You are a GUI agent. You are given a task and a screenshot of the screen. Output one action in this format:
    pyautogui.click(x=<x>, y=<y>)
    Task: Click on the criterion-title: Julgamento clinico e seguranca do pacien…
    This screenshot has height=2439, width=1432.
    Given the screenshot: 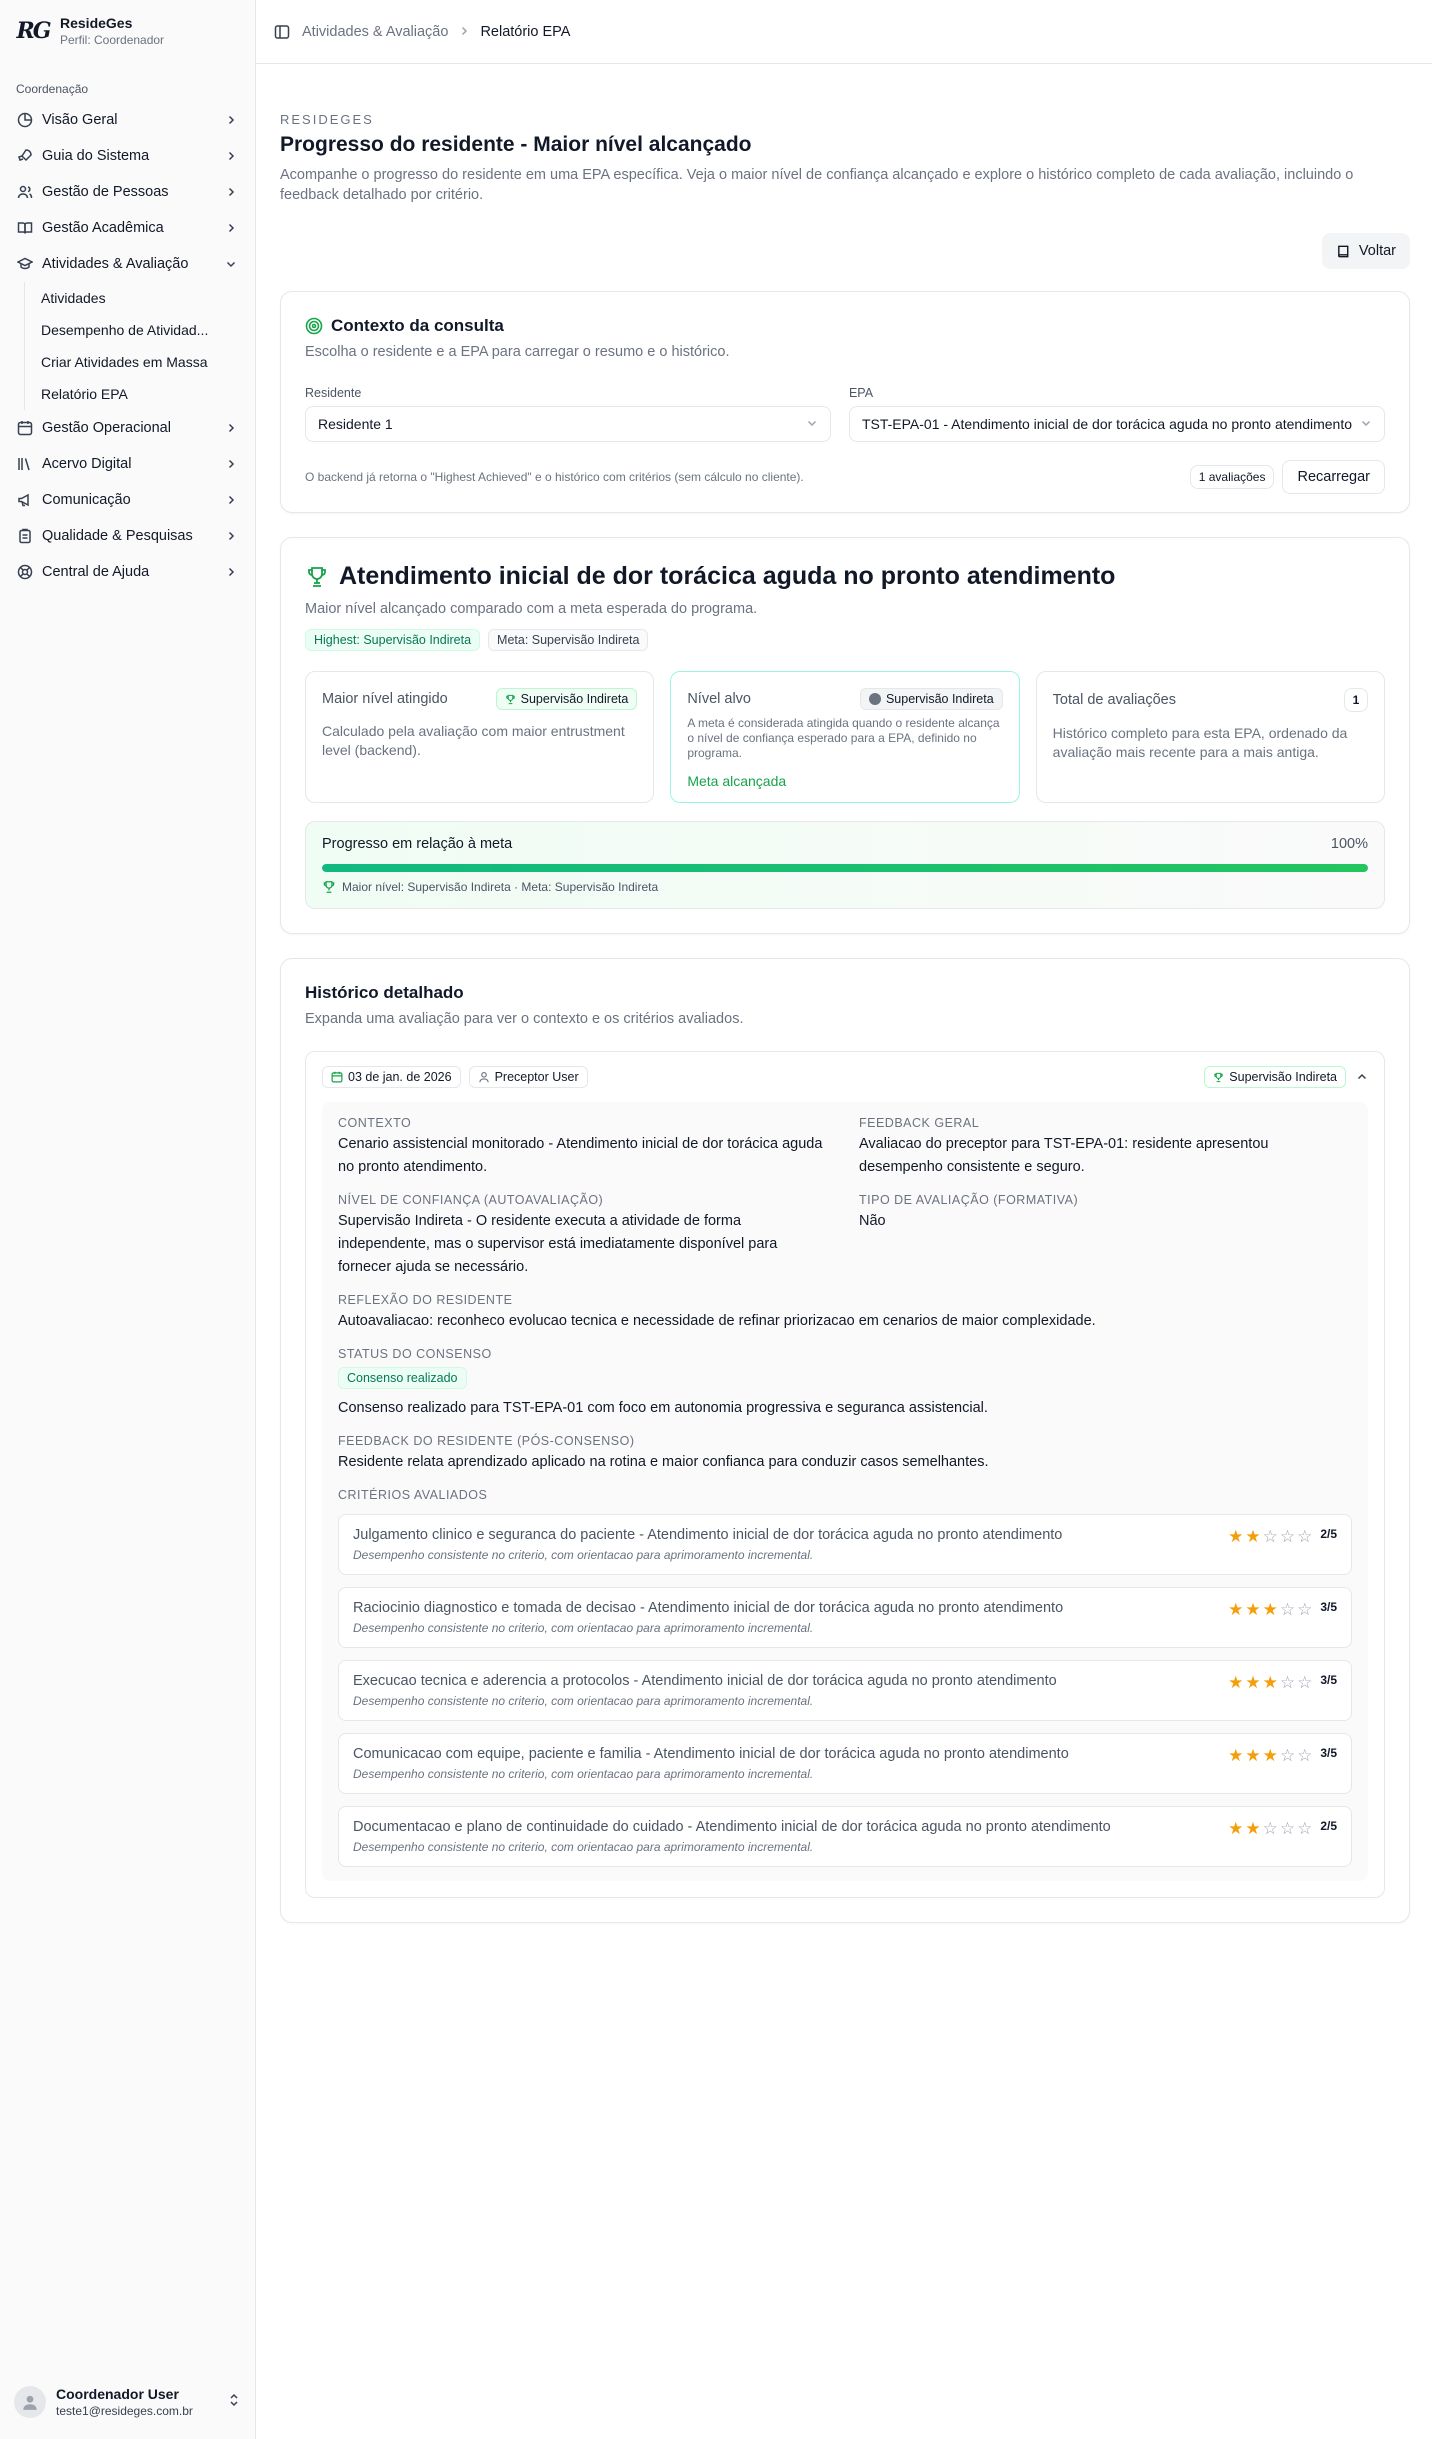 What is the action you would take?
    pyautogui.click(x=708, y=1535)
    